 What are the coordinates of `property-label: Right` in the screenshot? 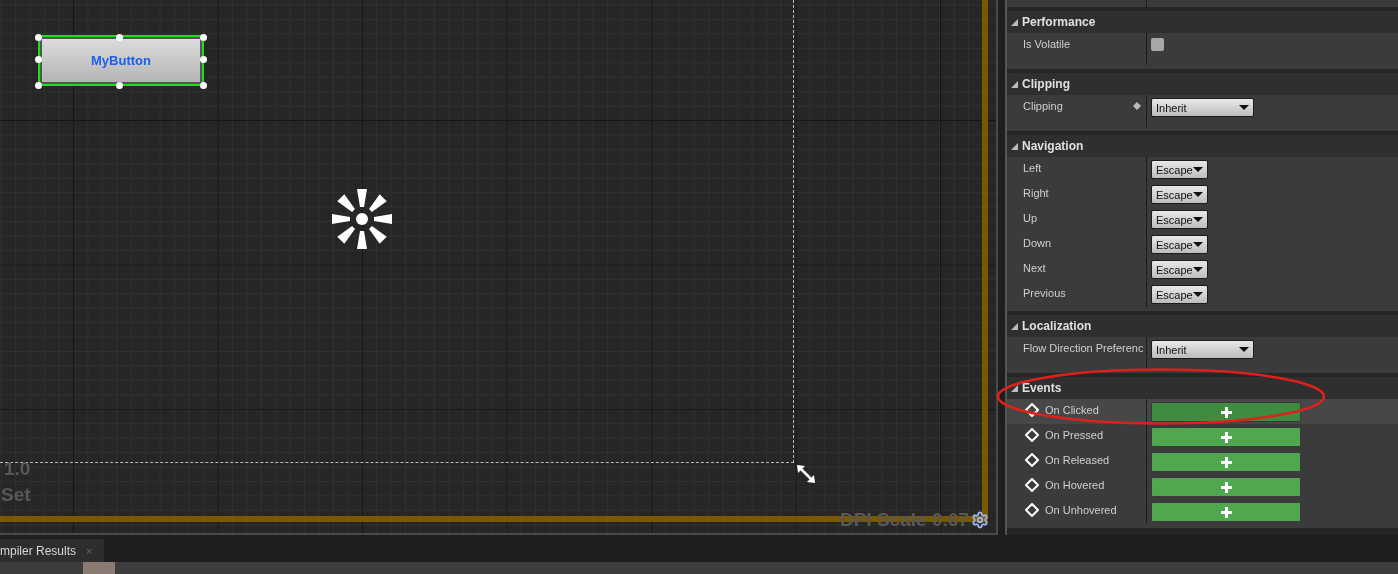 It's located at (1036, 193).